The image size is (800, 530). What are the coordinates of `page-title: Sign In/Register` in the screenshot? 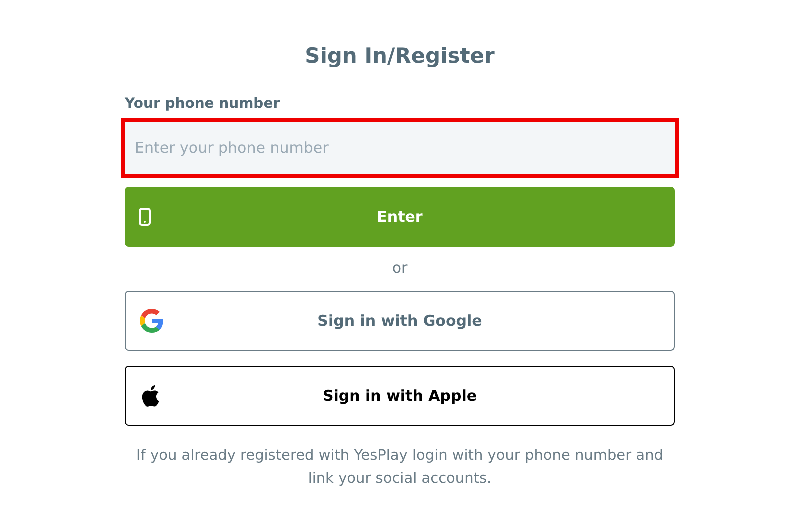 It's located at (400, 56).